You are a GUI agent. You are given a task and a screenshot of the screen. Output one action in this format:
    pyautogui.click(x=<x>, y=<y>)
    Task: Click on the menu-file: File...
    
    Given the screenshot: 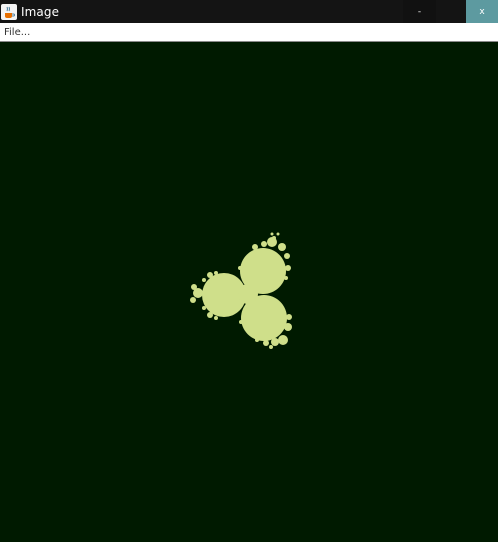 What is the action you would take?
    pyautogui.click(x=15, y=32)
    